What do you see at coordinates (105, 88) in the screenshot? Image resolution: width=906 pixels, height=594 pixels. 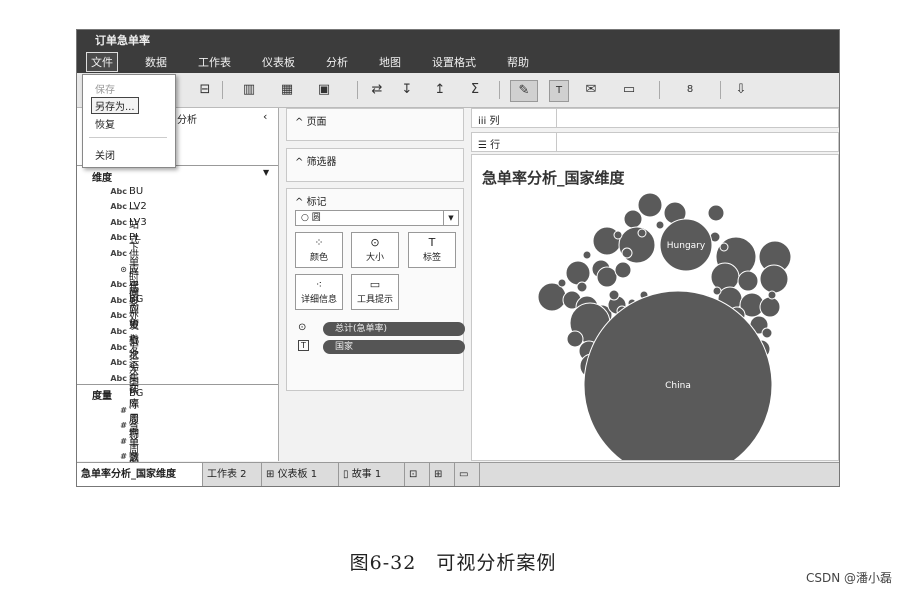 I see `menu-item-save: 保存` at bounding box center [105, 88].